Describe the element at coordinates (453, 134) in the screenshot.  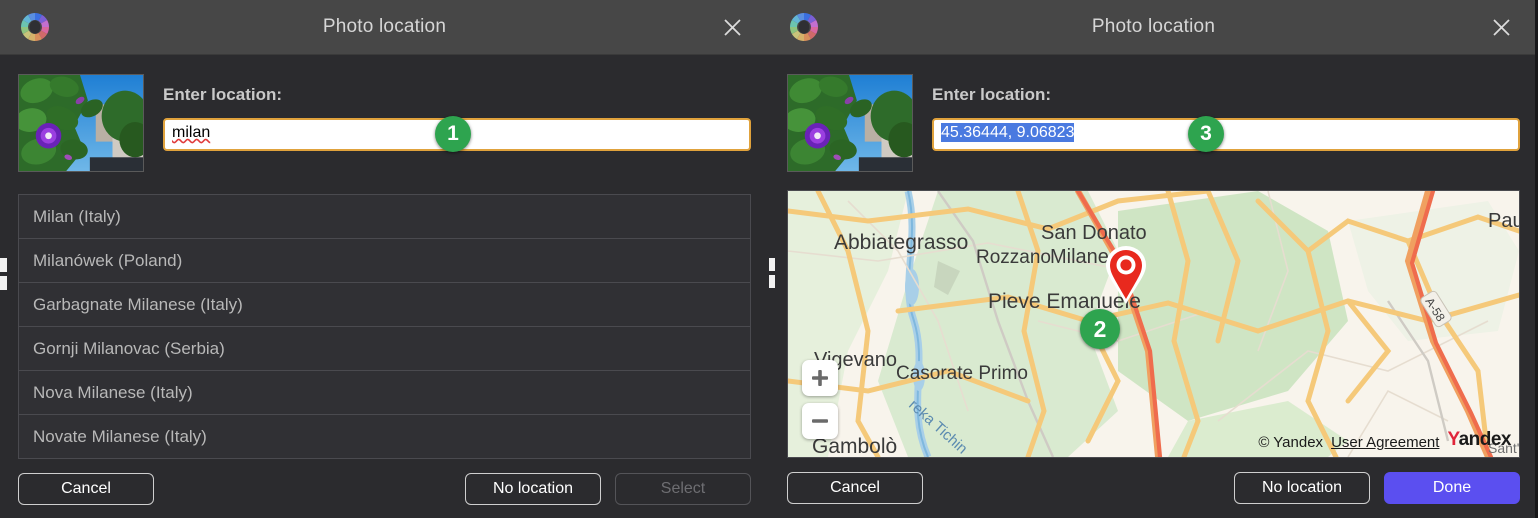
I see `step-badge-1: 1` at that location.